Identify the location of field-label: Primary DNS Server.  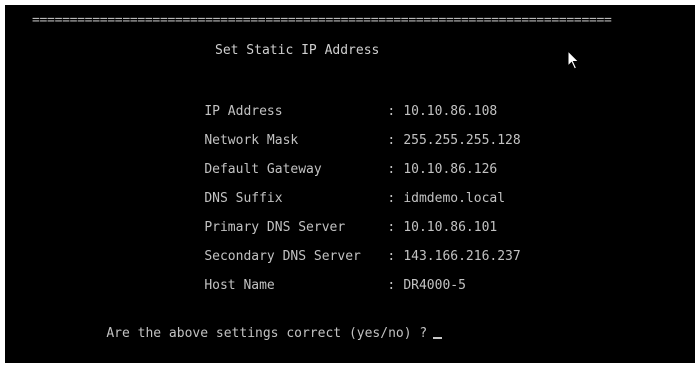
(275, 227).